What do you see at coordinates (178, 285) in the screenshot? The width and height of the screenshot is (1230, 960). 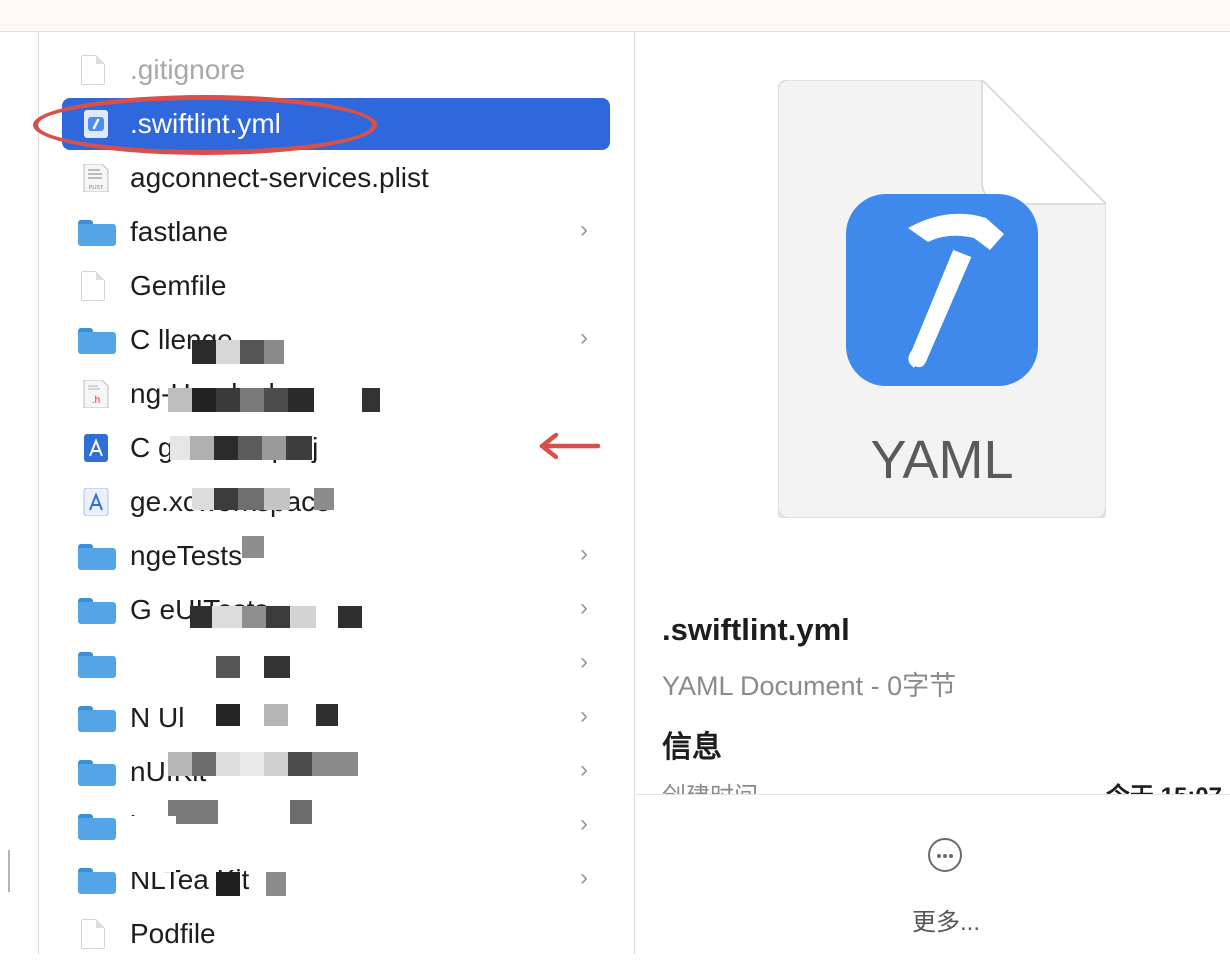 I see `file-name: Gemfile` at bounding box center [178, 285].